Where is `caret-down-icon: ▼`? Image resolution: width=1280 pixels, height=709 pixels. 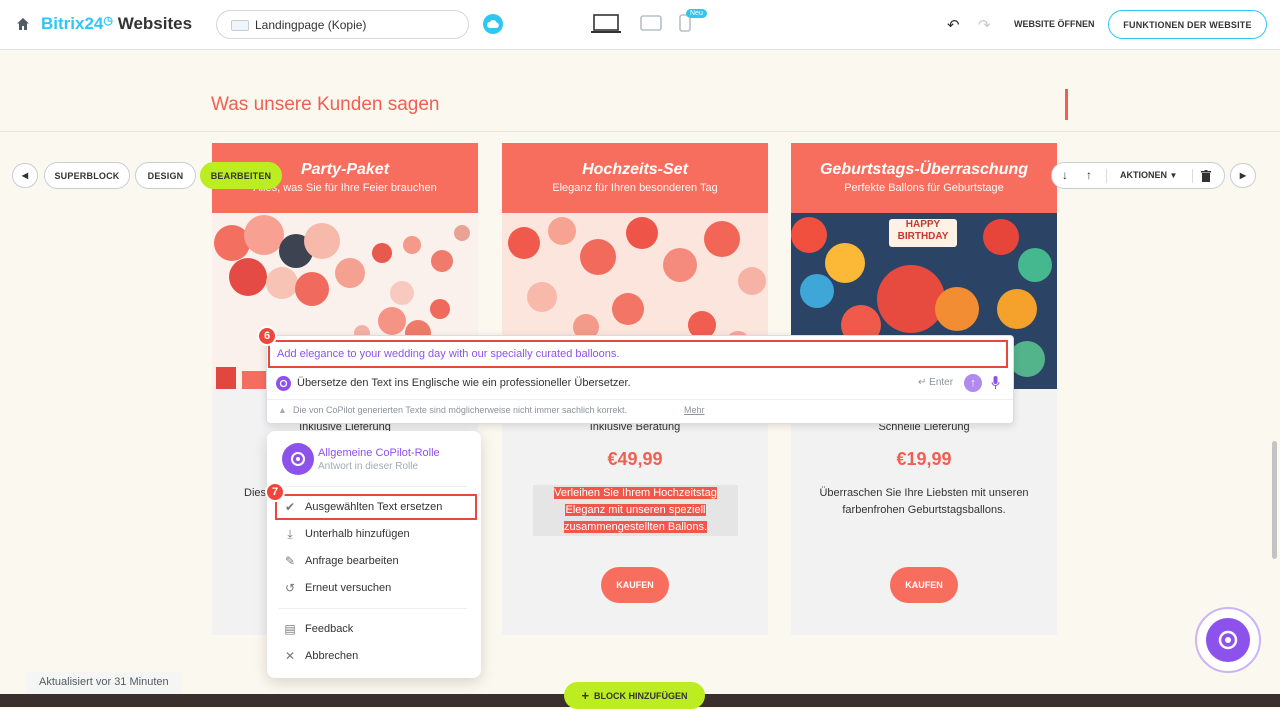 caret-down-icon: ▼ is located at coordinates (1173, 175).